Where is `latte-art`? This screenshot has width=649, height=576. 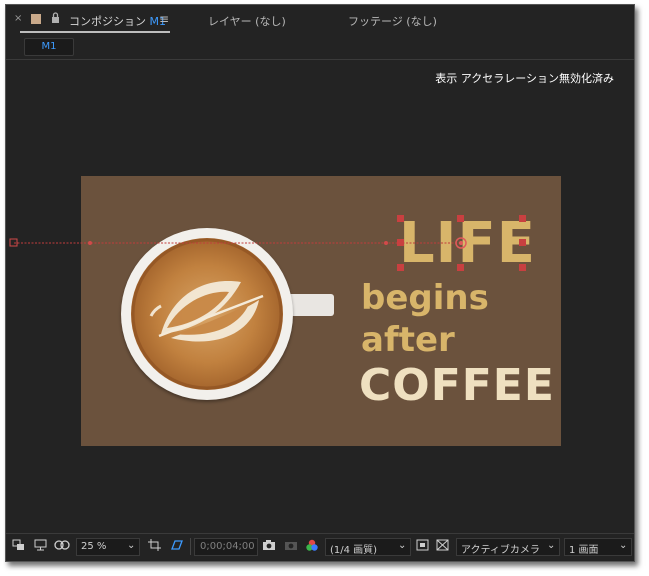
latte-art is located at coordinates (207, 314).